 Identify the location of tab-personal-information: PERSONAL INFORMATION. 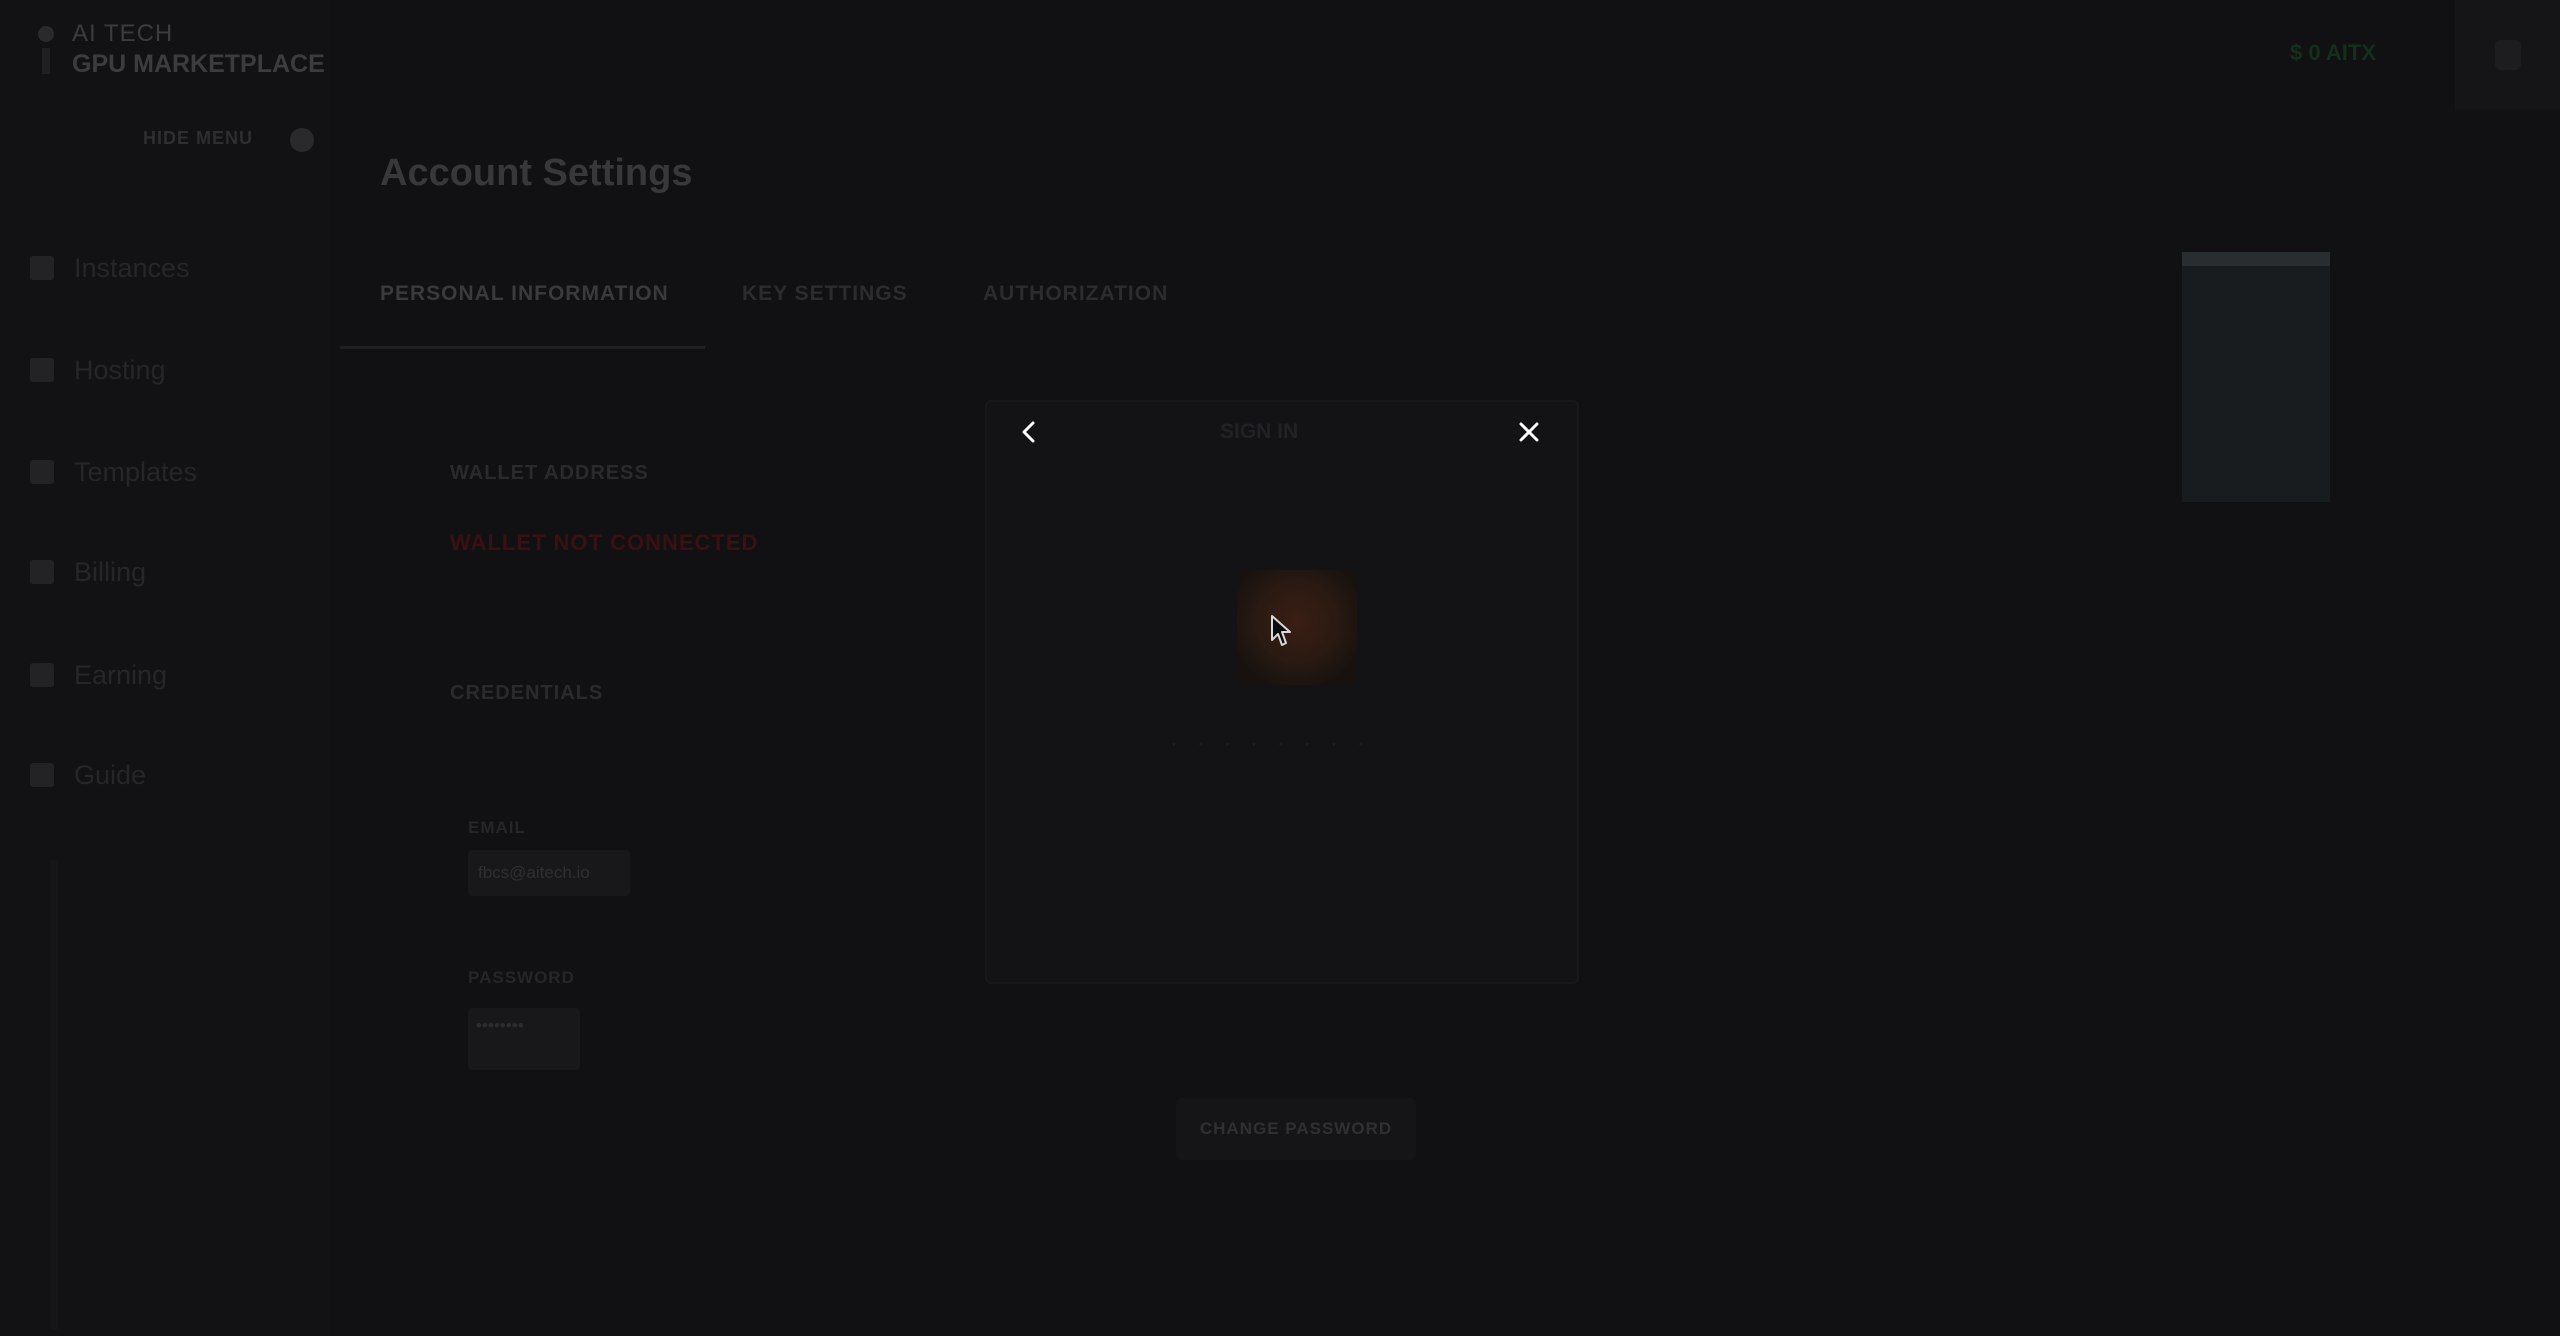
(524, 294).